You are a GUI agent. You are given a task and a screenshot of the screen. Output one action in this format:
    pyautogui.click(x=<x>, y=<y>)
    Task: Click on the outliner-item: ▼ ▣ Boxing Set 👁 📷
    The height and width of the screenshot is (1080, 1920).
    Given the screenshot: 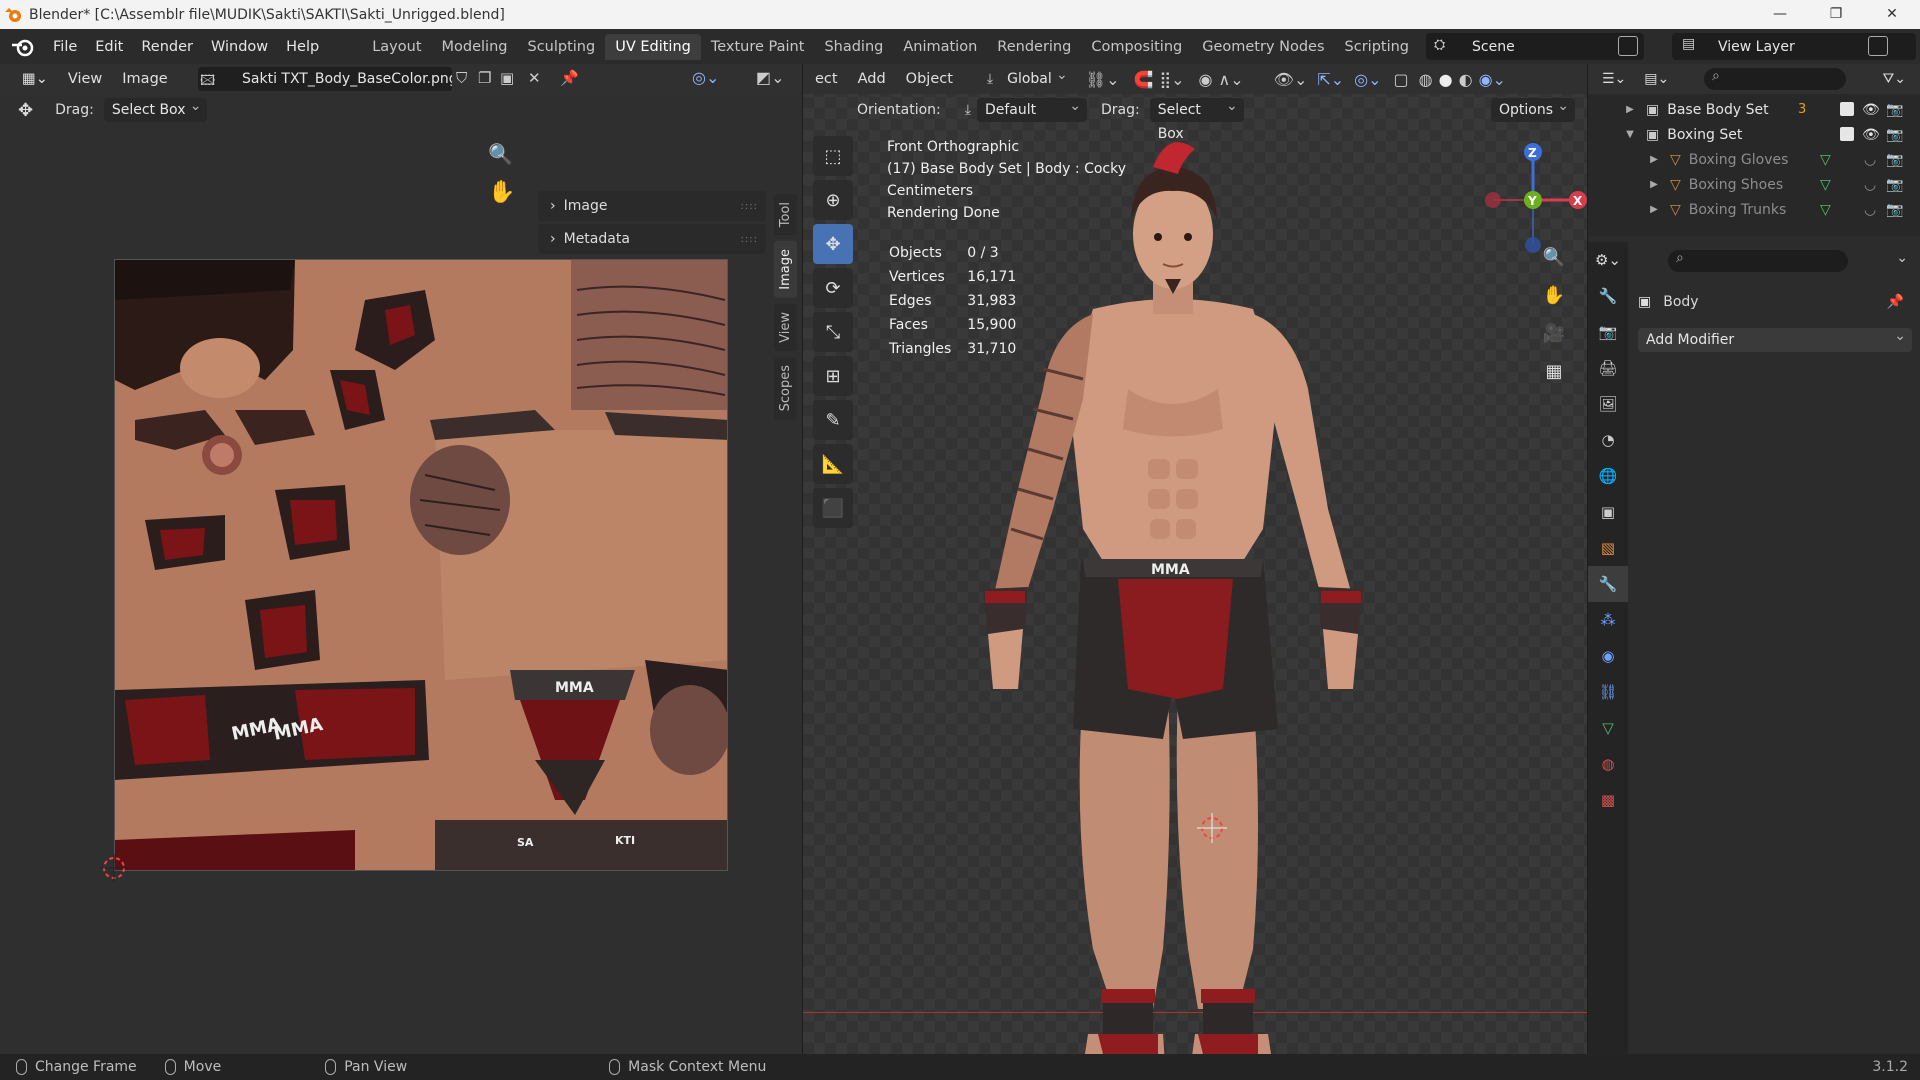 What is the action you would take?
    pyautogui.click(x=1754, y=134)
    